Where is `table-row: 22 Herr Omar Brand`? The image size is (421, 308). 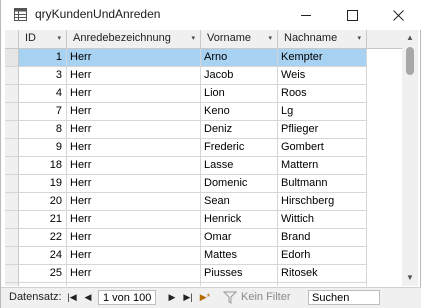
table-row: 22 Herr Omar Brand is located at coordinates (203, 238).